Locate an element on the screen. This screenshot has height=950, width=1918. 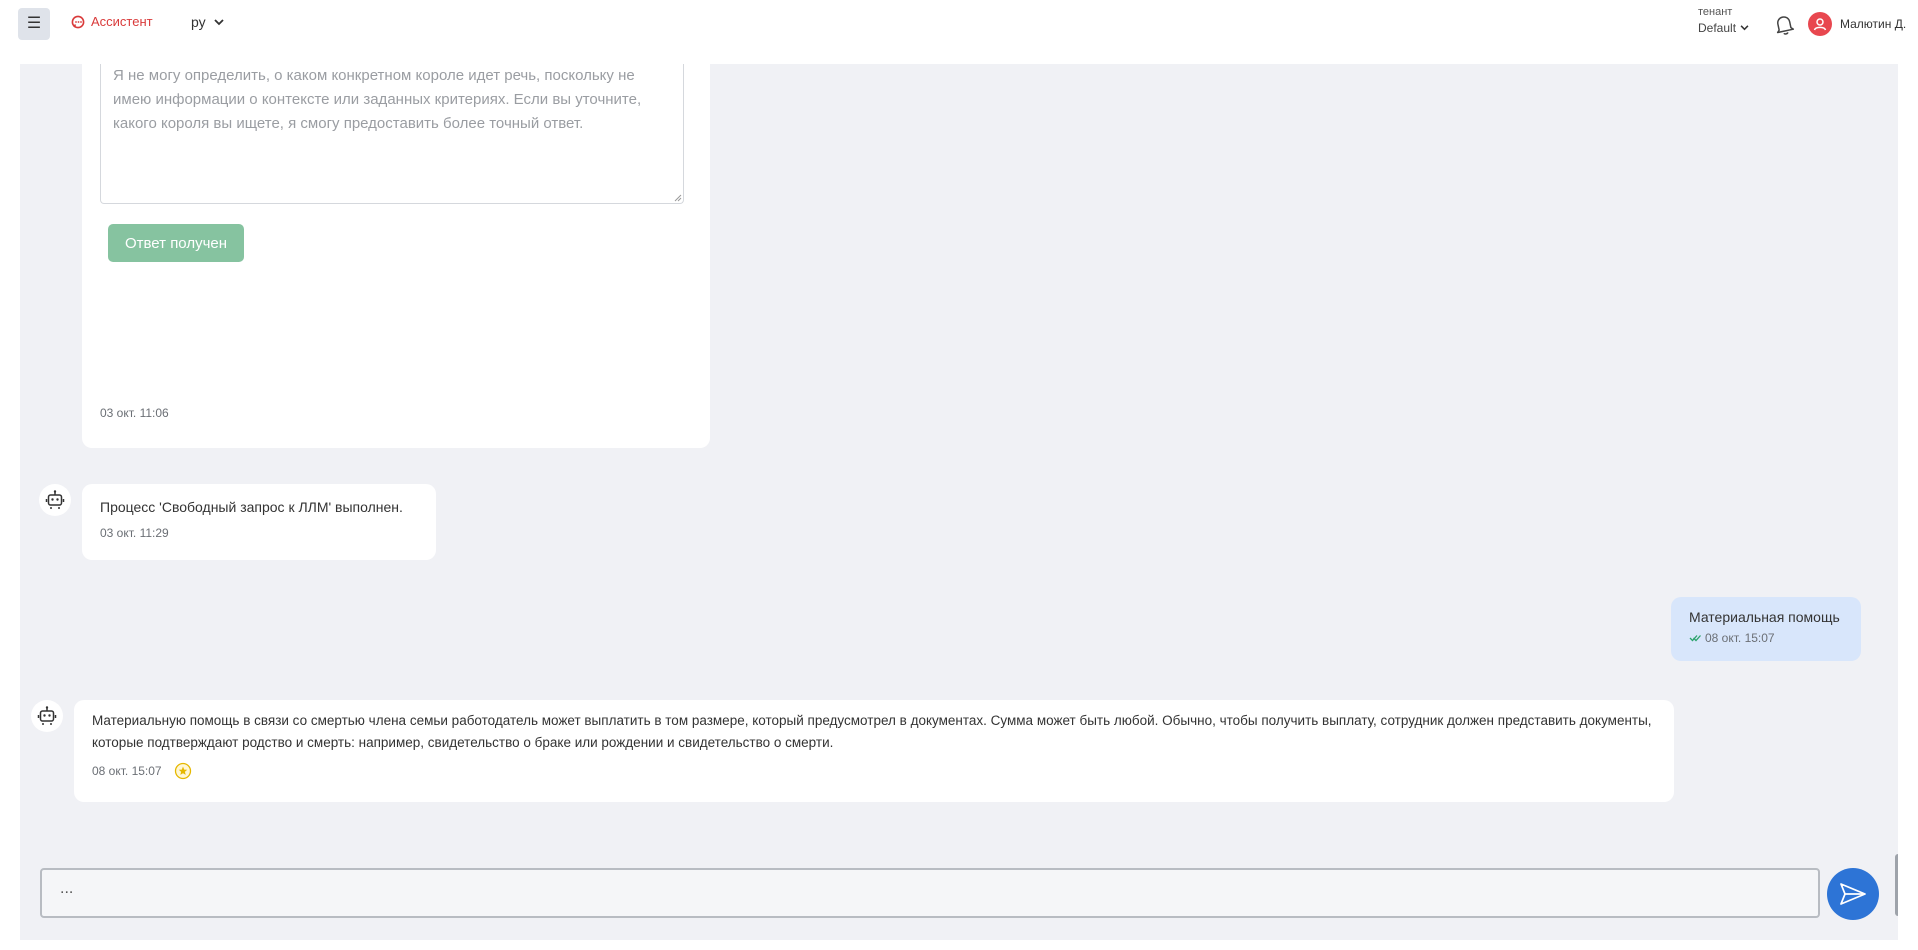
resize-grip-icon is located at coordinates (678, 198).